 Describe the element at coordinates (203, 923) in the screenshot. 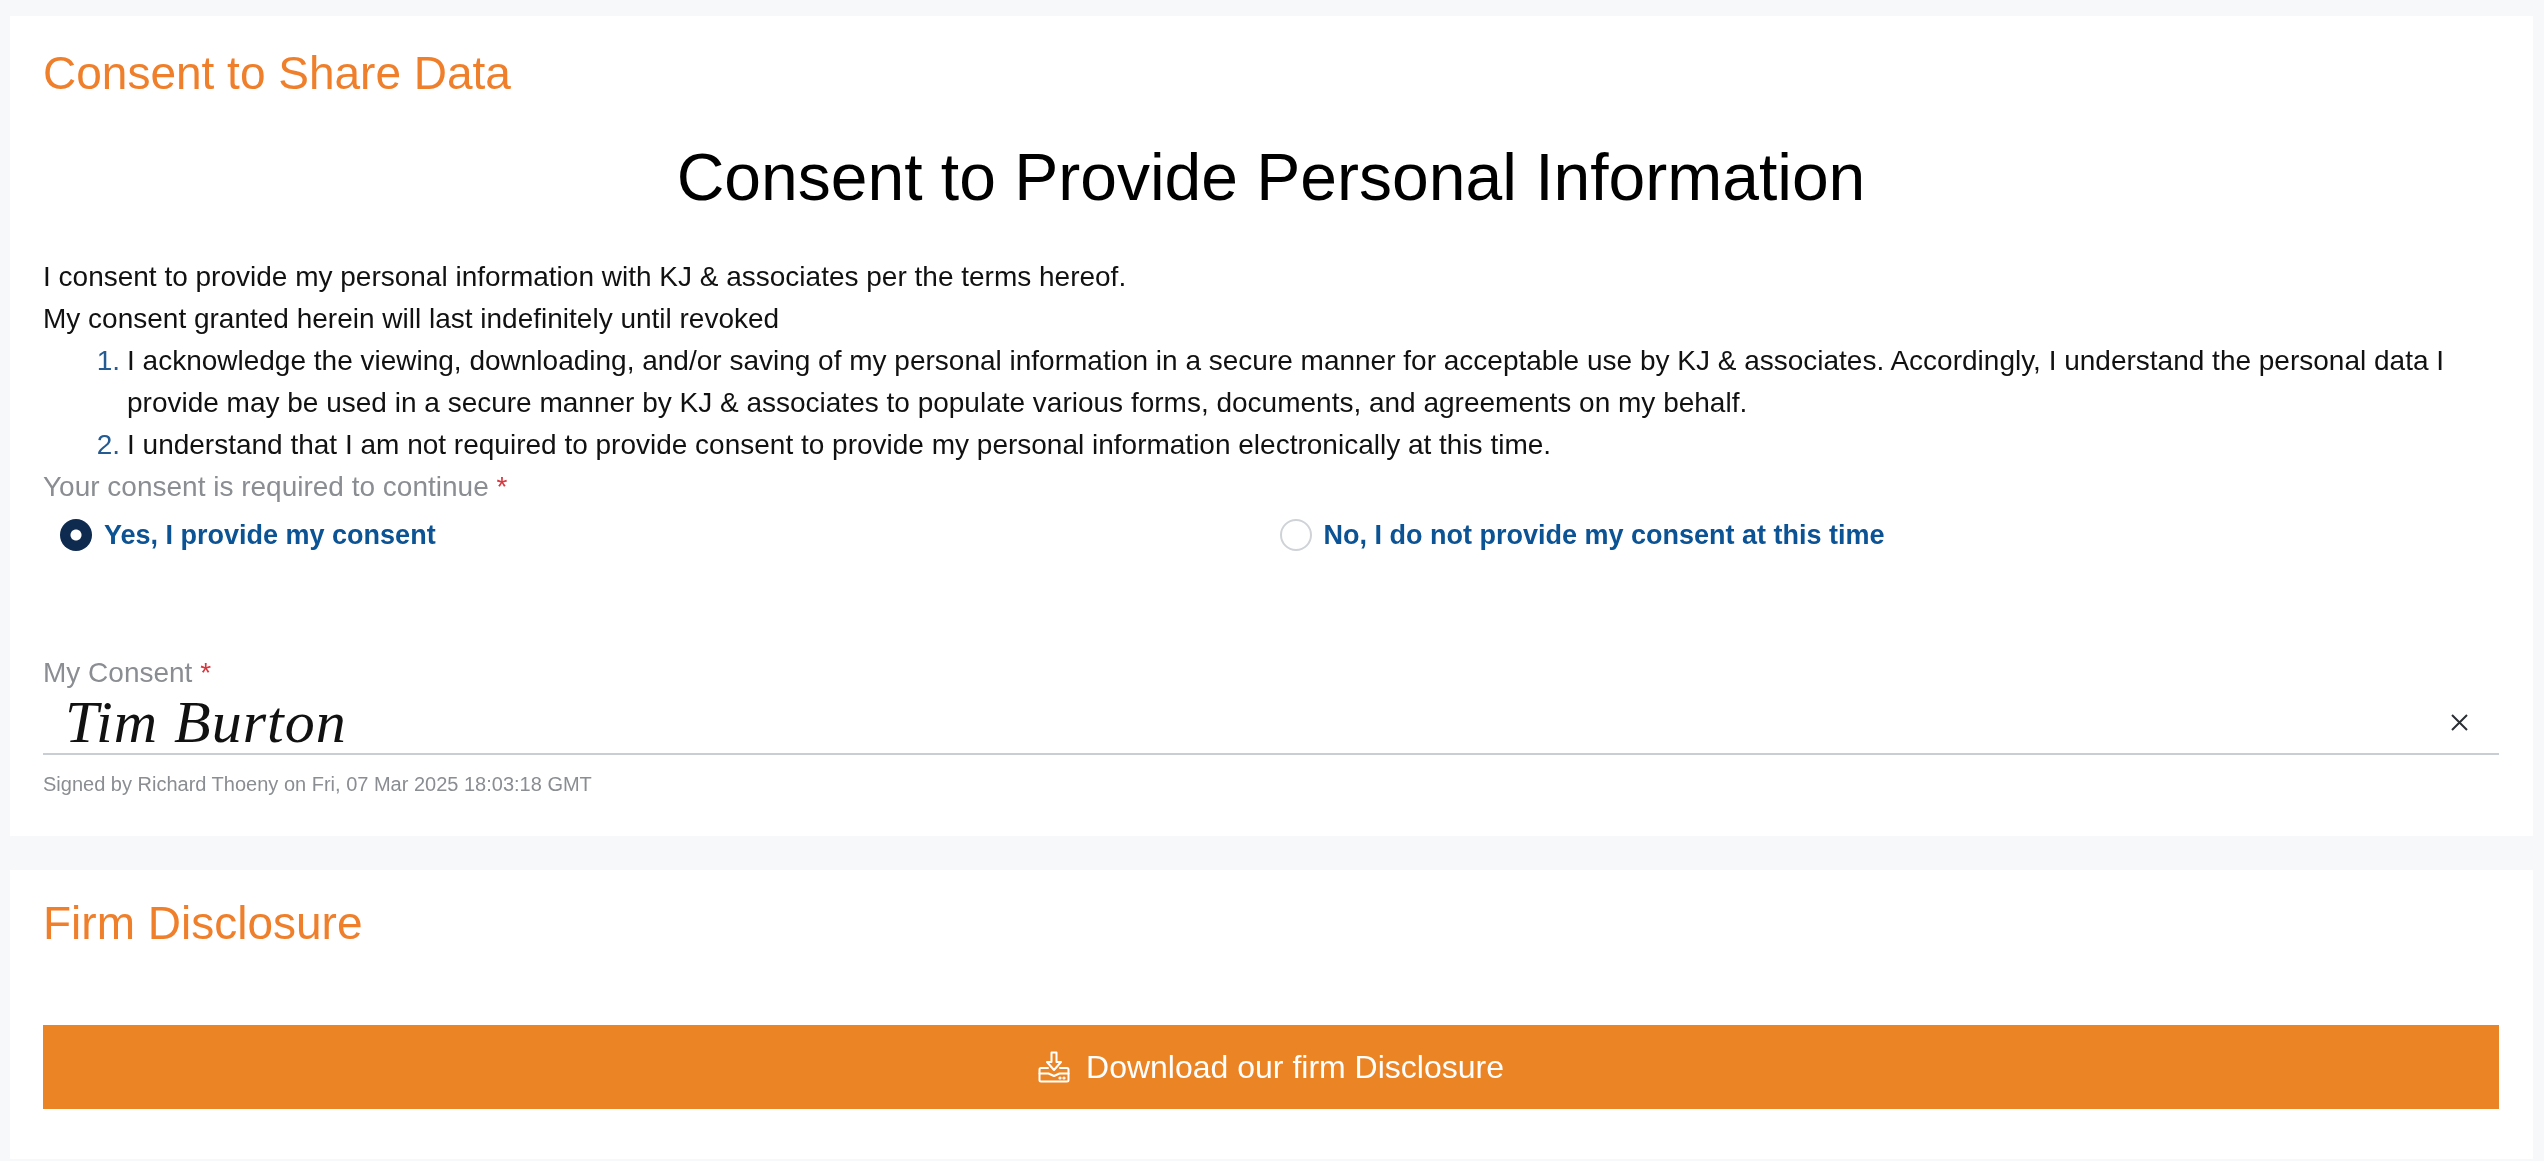

I see `section-title: Firm Disclosure` at that location.